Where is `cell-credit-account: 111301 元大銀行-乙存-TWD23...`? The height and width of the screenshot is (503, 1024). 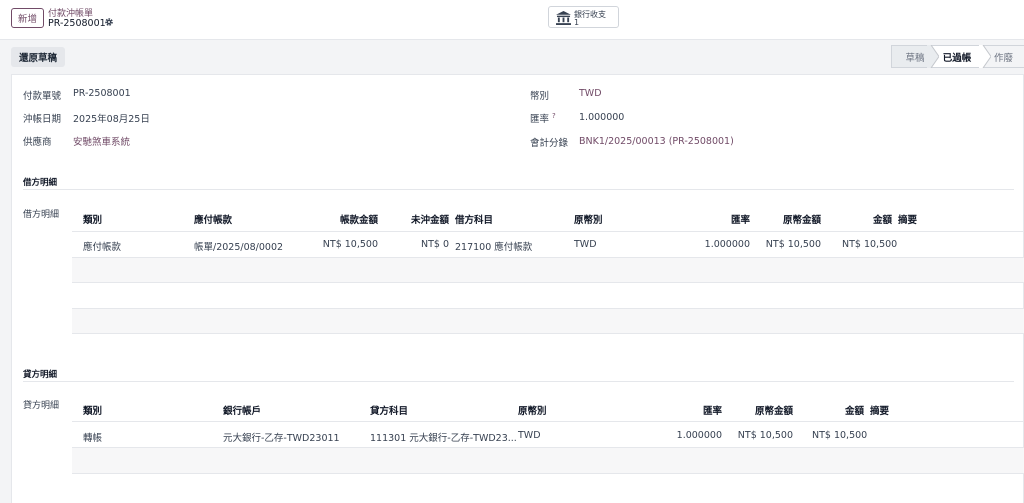 cell-credit-account: 111301 元大銀行-乙存-TWD23... is located at coordinates (443, 437).